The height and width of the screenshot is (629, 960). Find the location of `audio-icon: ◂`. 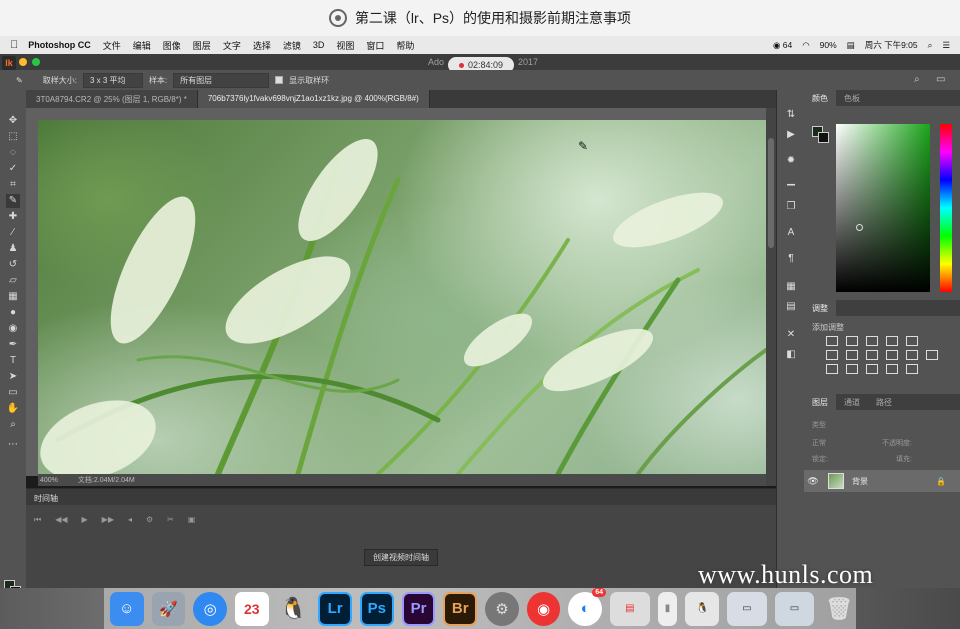

audio-icon: ◂ is located at coordinates (130, 520).